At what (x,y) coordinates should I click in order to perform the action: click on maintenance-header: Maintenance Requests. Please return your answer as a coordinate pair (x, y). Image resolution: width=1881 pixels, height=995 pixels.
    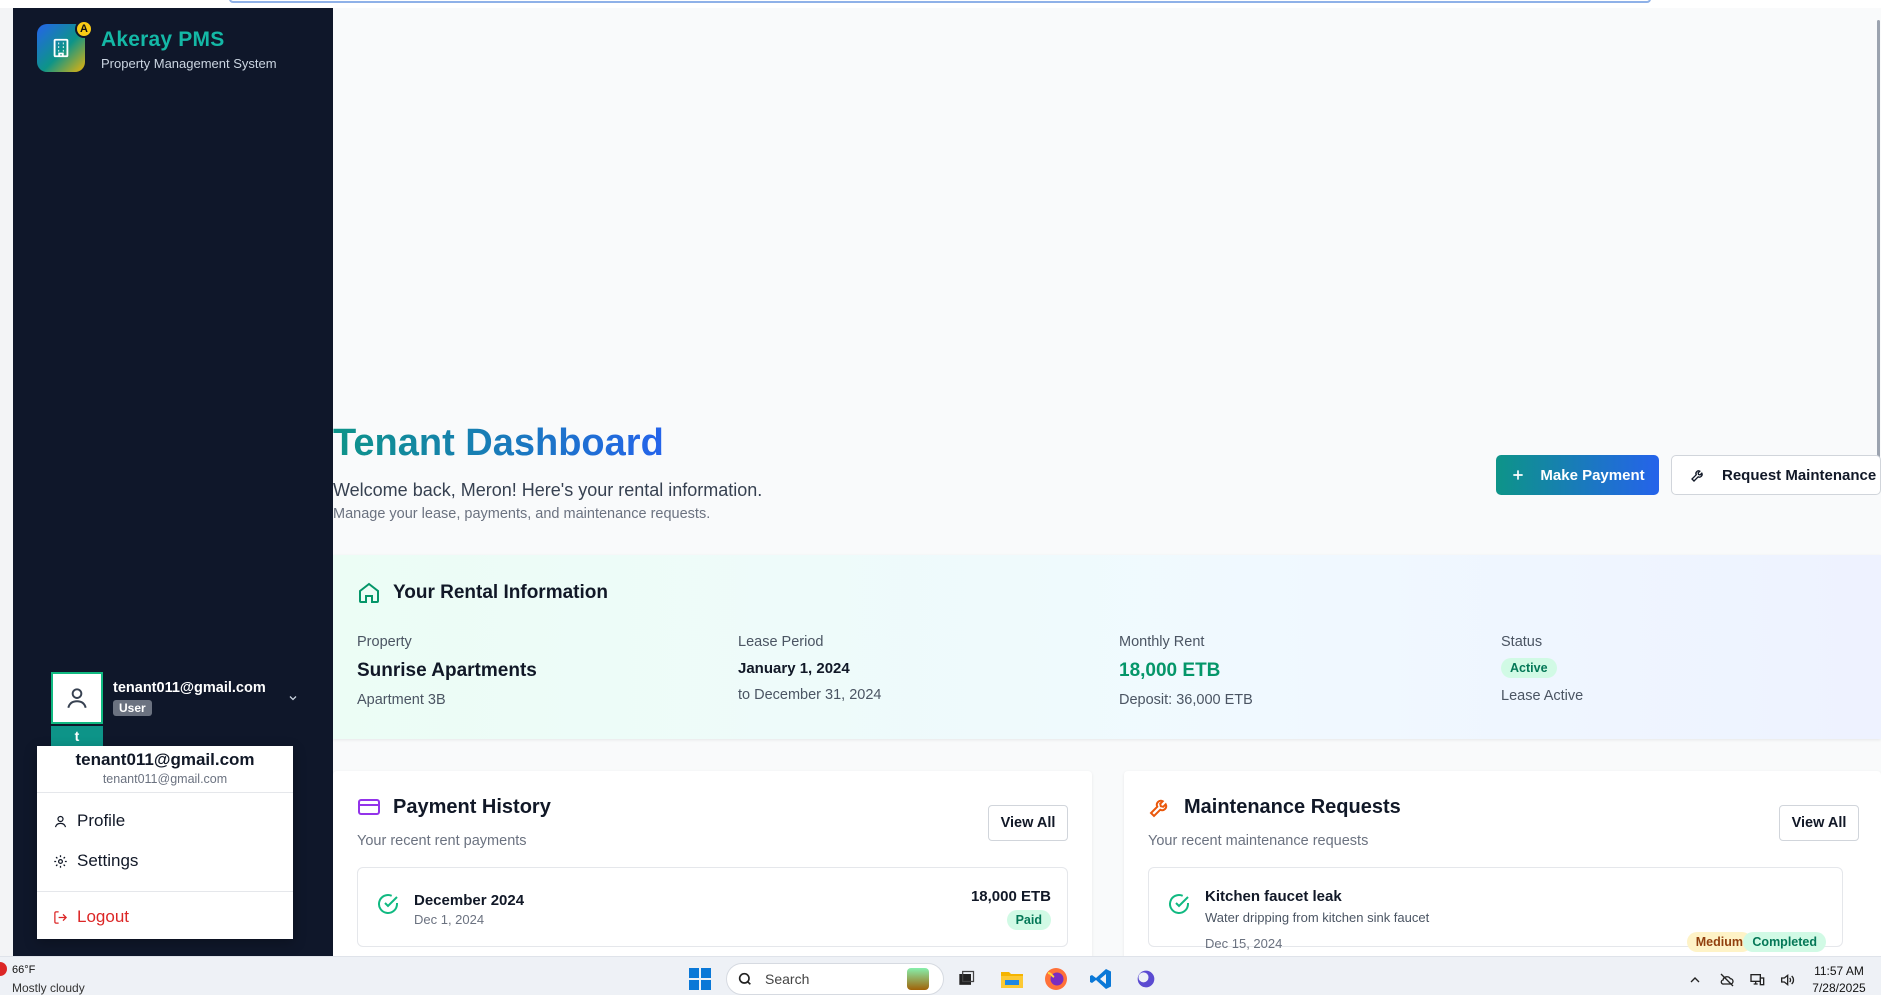
    Looking at the image, I should click on (1274, 807).